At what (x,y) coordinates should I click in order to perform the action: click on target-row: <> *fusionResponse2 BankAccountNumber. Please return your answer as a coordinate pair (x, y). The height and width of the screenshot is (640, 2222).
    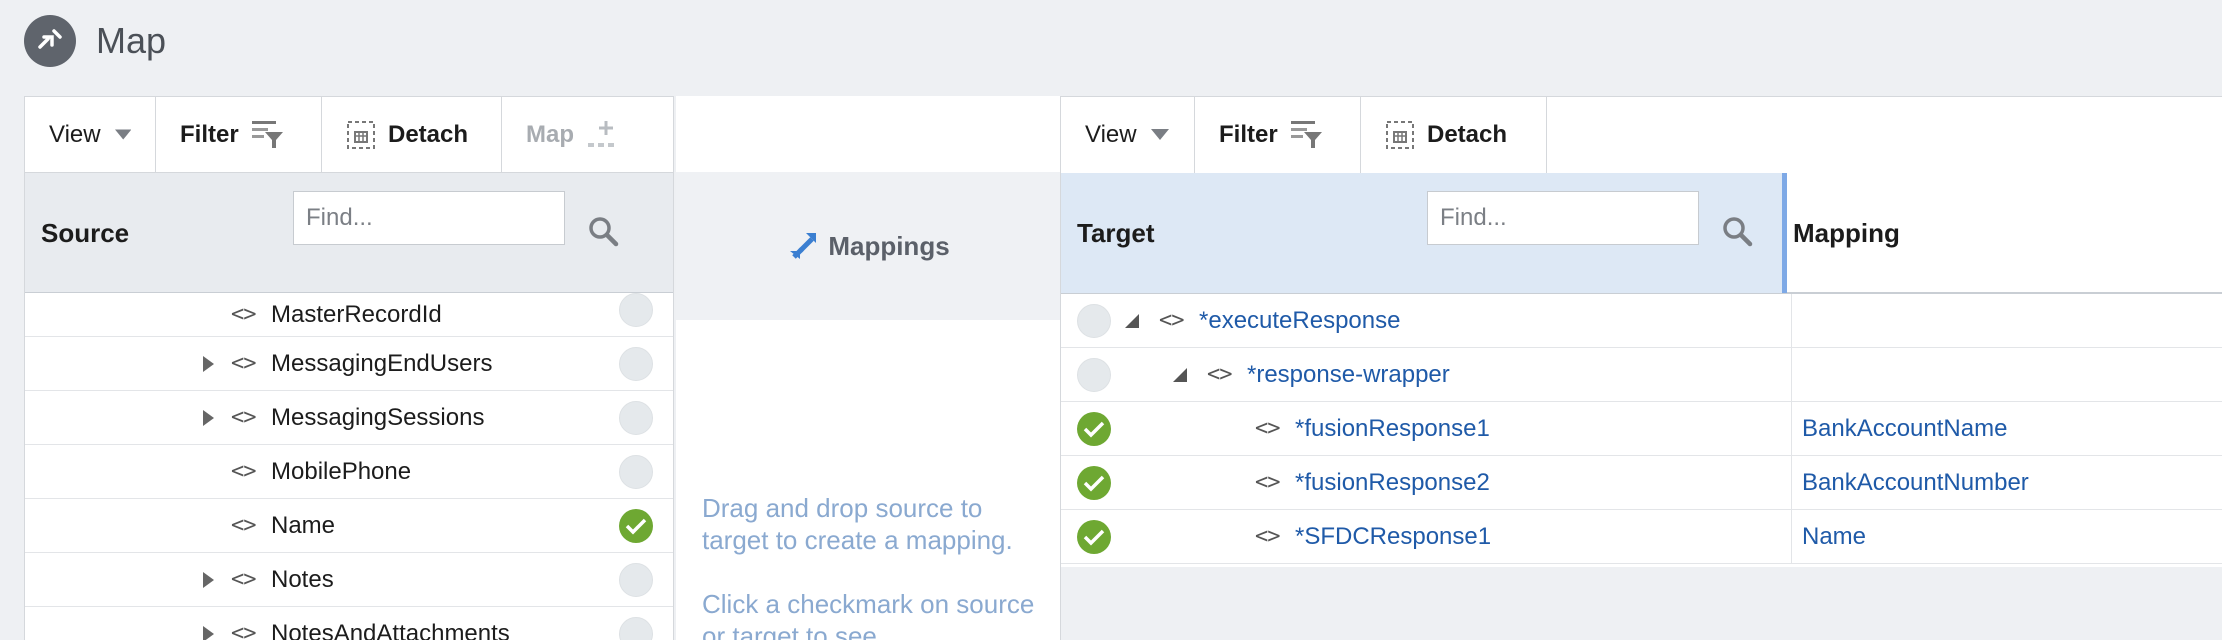
    Looking at the image, I should click on (1641, 483).